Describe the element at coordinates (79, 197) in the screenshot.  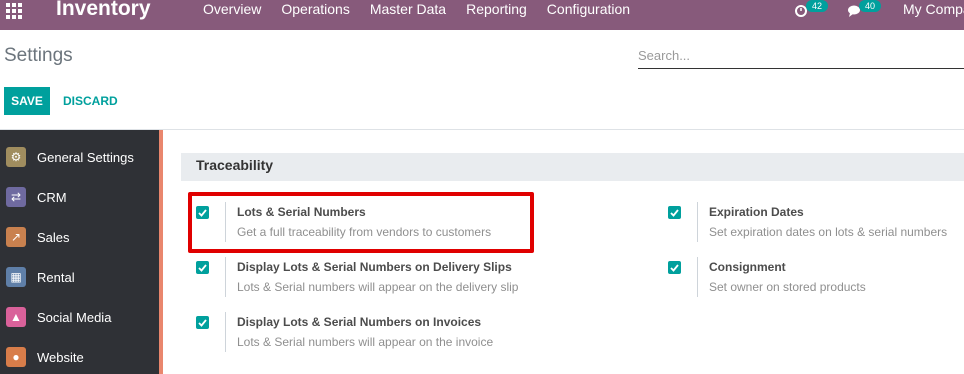
I see `sidebar-item-crm: ⇄ CRM` at that location.